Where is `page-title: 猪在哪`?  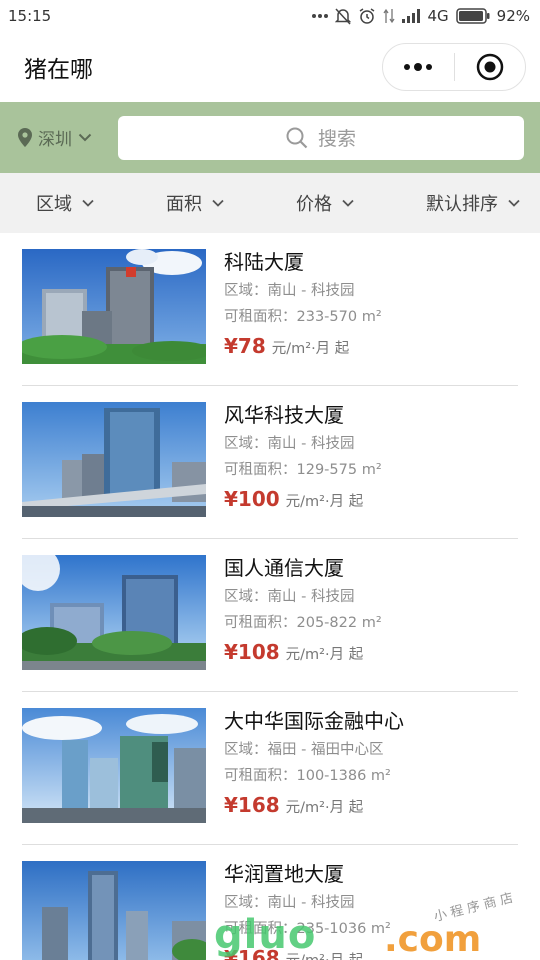
page-title: 猪在哪 is located at coordinates (58, 70).